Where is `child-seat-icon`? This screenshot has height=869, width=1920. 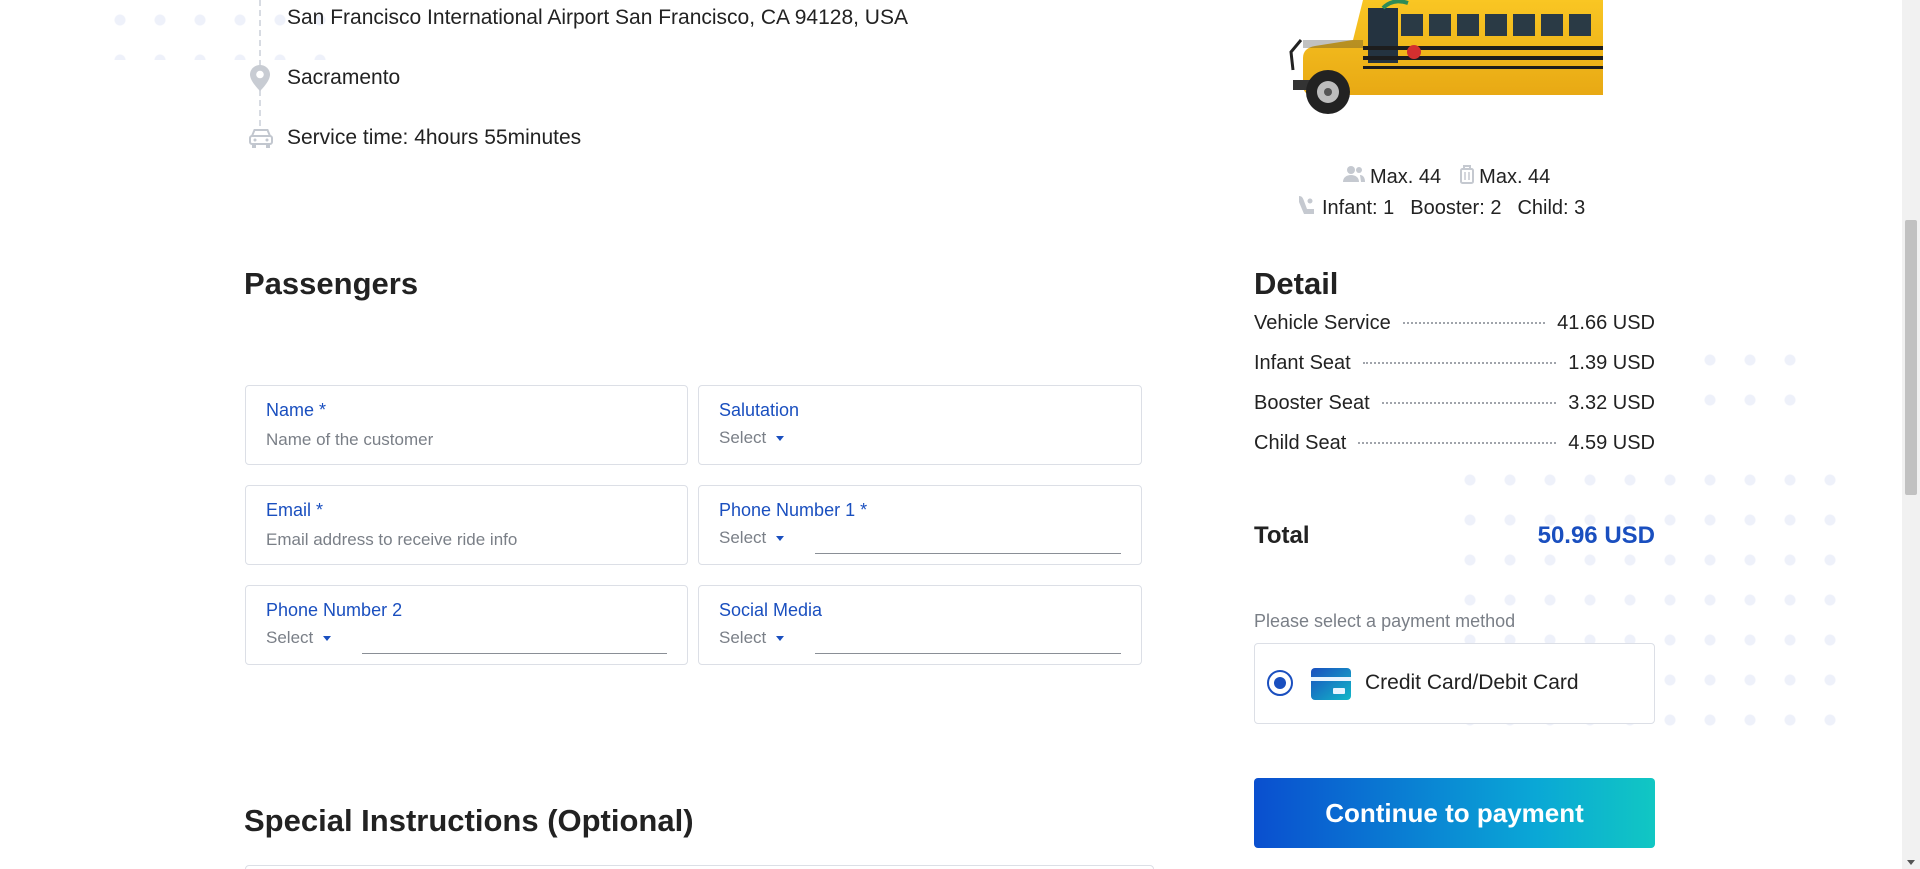
child-seat-icon is located at coordinates (1307, 208).